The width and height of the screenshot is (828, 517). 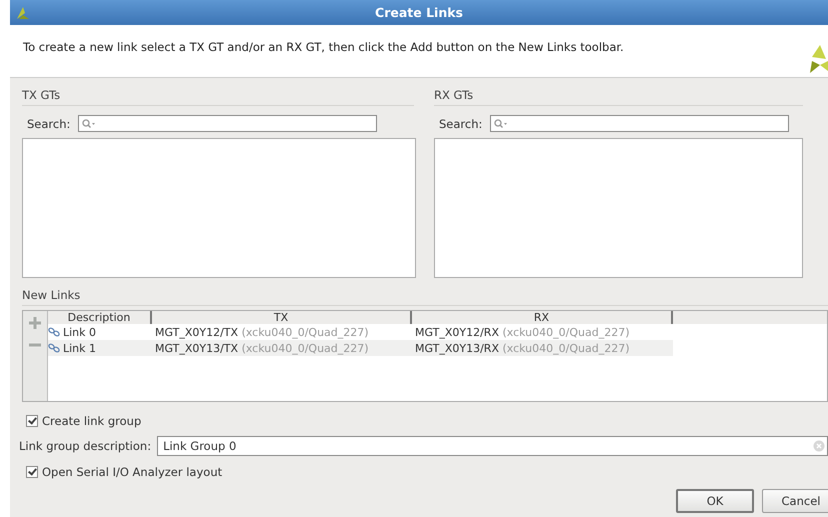 I want to click on section-title: TX GTs, so click(x=218, y=97).